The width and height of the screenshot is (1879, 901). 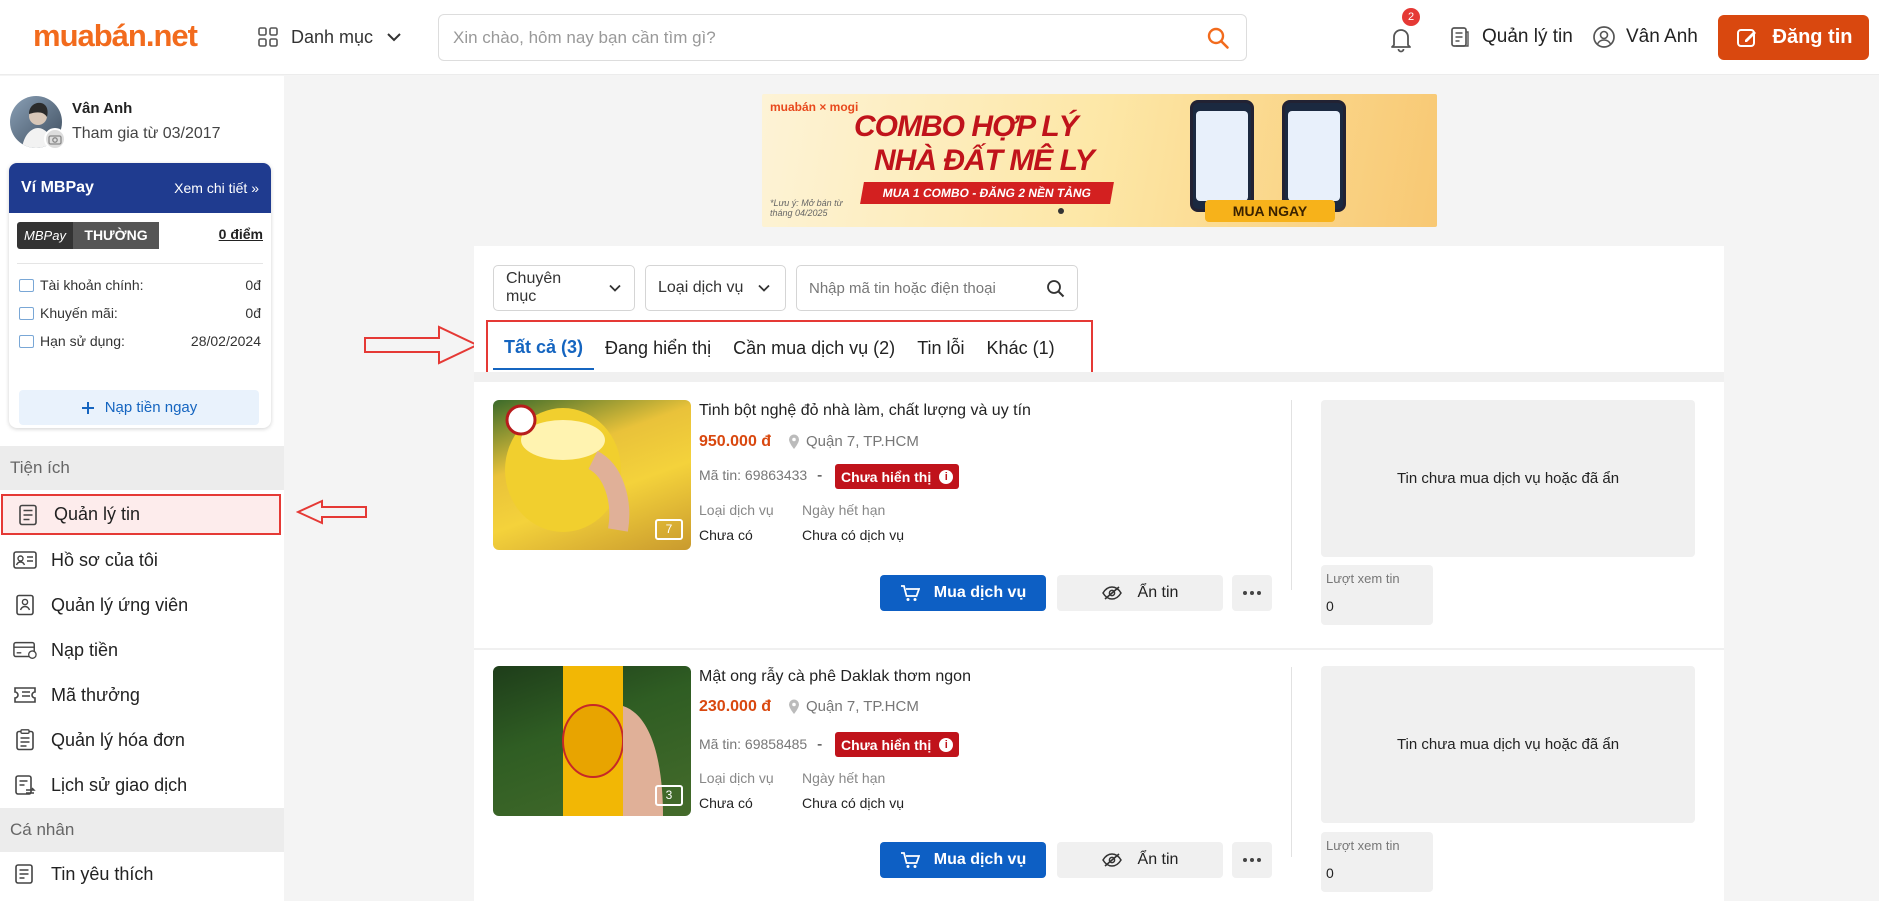 I want to click on category-filter-label: Chuyên mục, so click(x=534, y=287).